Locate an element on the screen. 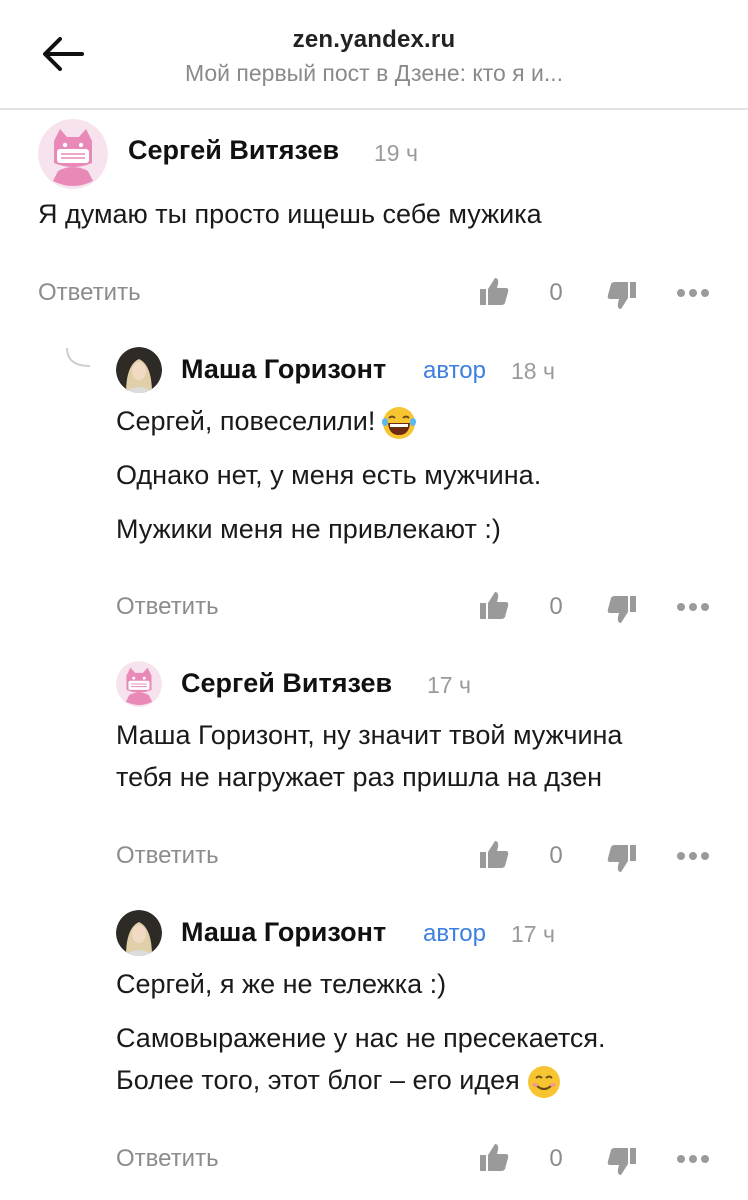  comment-text-span: Сергей, повеселили! is located at coordinates (246, 421).